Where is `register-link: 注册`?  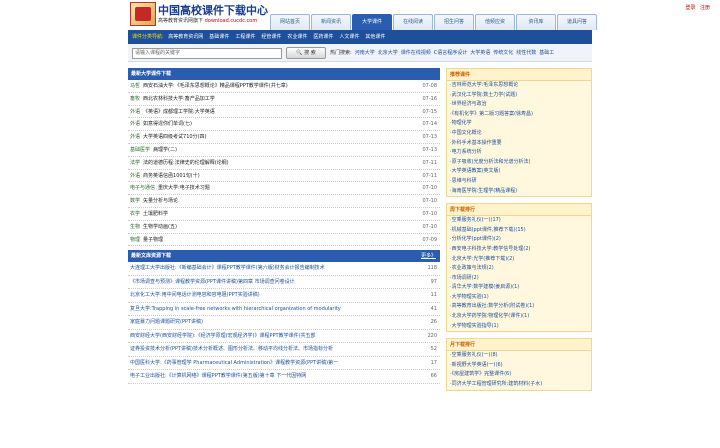 register-link: 注册 is located at coordinates (705, 8).